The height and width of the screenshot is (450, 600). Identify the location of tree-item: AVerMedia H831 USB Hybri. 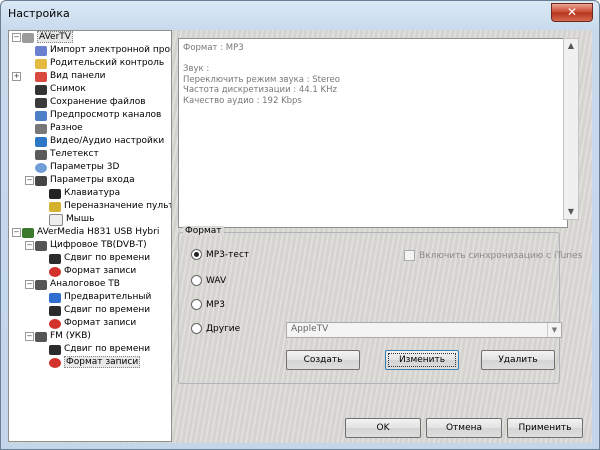
(90, 232).